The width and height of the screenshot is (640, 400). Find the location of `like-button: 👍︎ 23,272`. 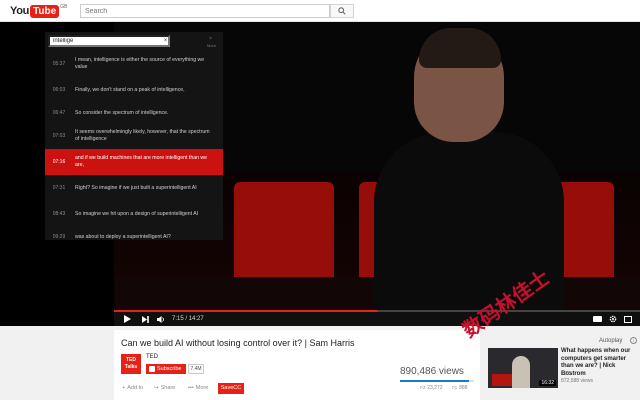

like-button: 👍︎ 23,272 is located at coordinates (431, 388).